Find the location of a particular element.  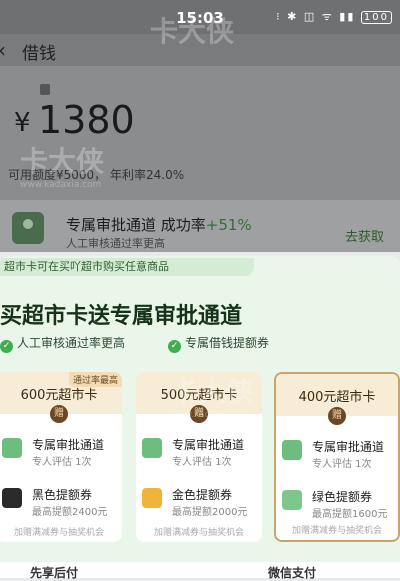

credit-info: 可用额度¥5000， 年利率24.0% is located at coordinates (96, 175).